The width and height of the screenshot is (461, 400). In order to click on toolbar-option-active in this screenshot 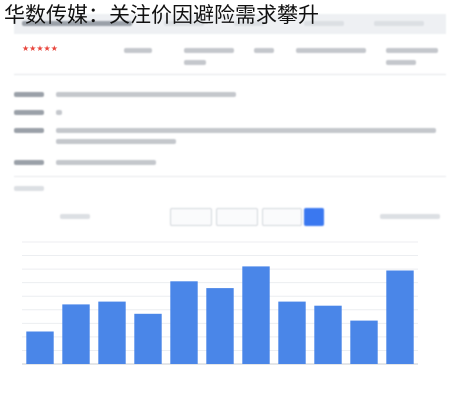, I will do `click(314, 217)`.